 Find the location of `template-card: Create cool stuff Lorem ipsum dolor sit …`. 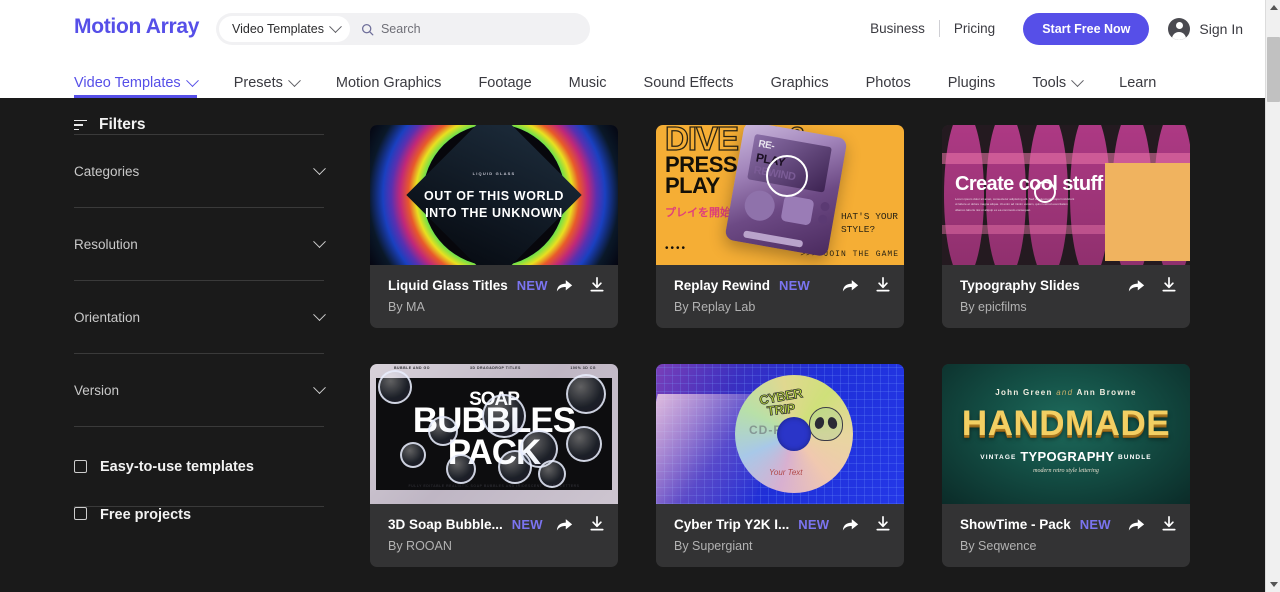

template-card: Create cool stuff Lorem ipsum dolor sit … is located at coordinates (1066, 226).